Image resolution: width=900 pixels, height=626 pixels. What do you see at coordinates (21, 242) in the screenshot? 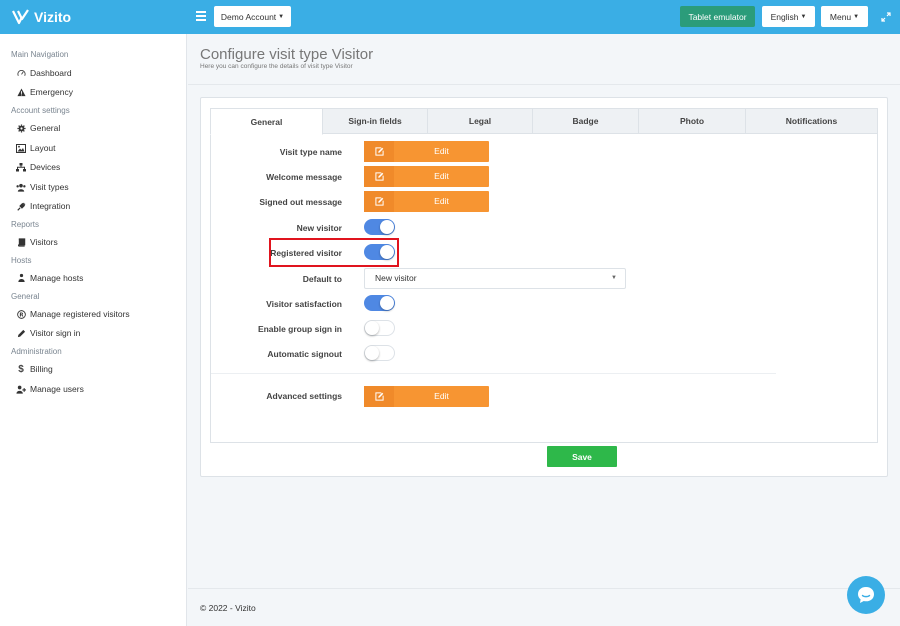
I see `book-icon` at bounding box center [21, 242].